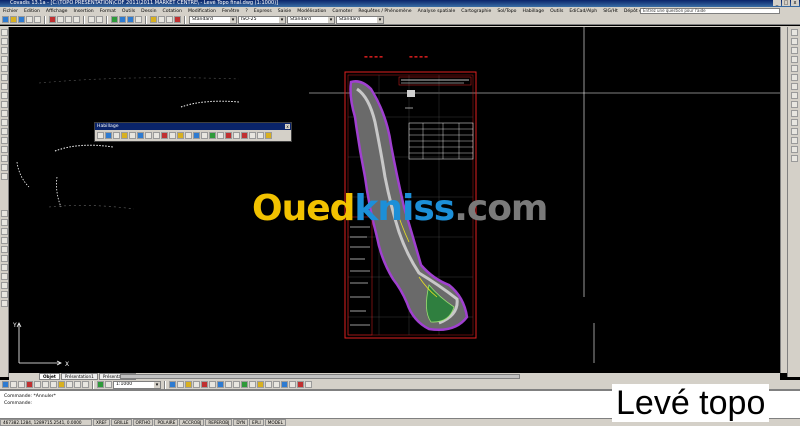 This screenshot has height=426, width=800. I want to click on menu-item-0: Fichier, so click(10, 11).